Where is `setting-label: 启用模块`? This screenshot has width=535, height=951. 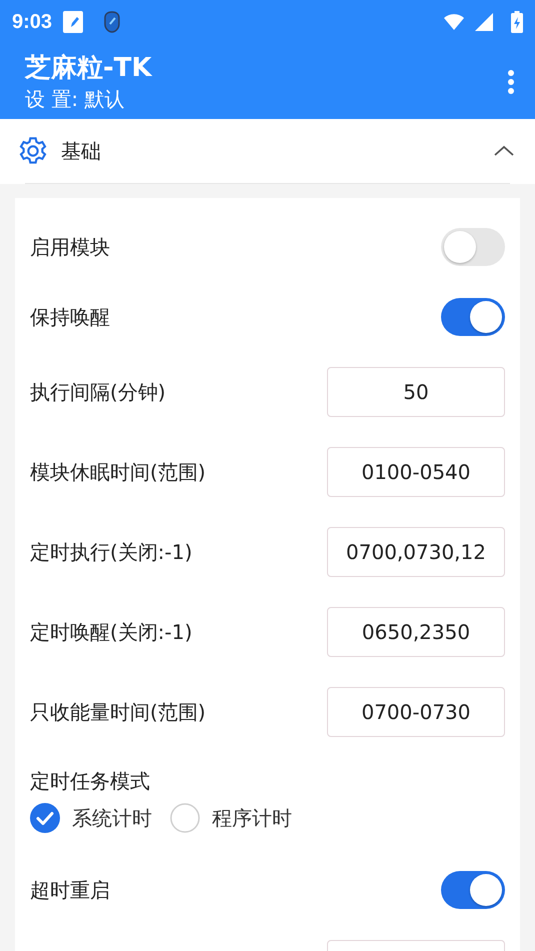
setting-label: 启用模块 is located at coordinates (70, 247).